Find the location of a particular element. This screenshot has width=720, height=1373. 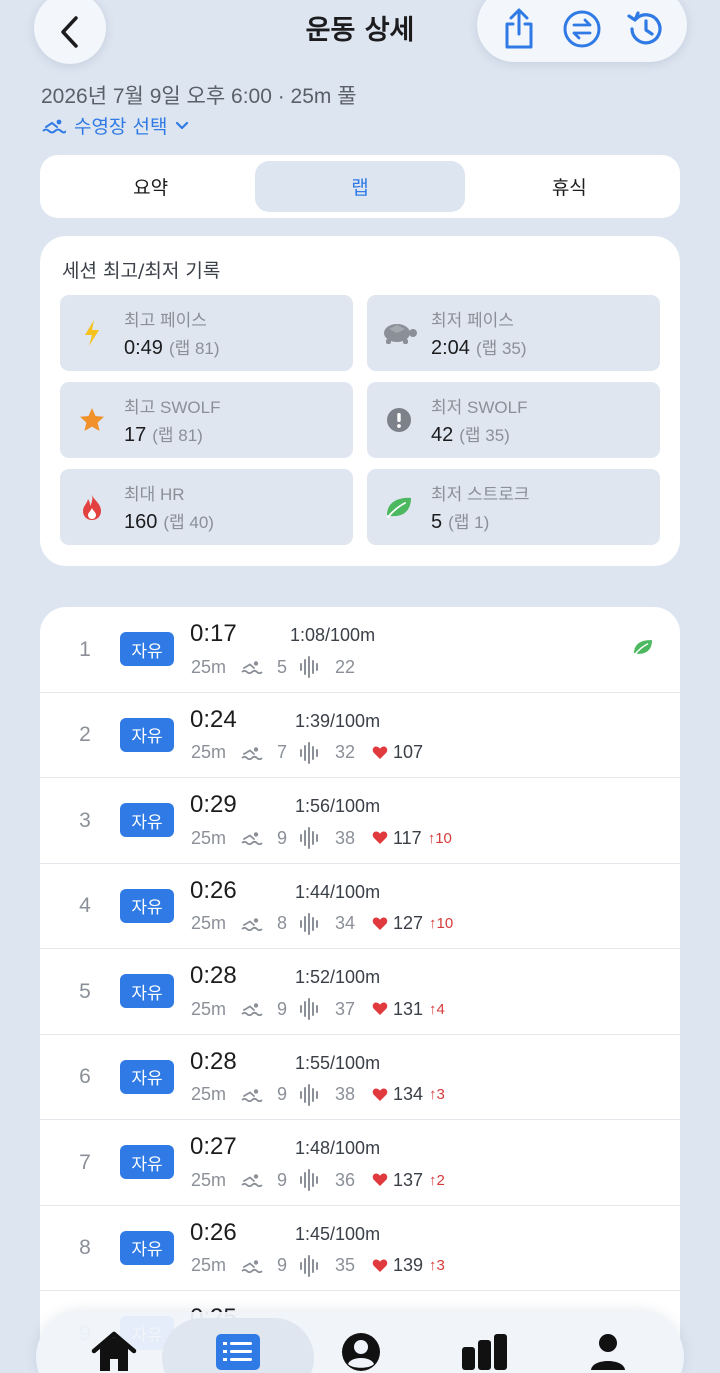

tab-summary: 요약 is located at coordinates (150, 186).